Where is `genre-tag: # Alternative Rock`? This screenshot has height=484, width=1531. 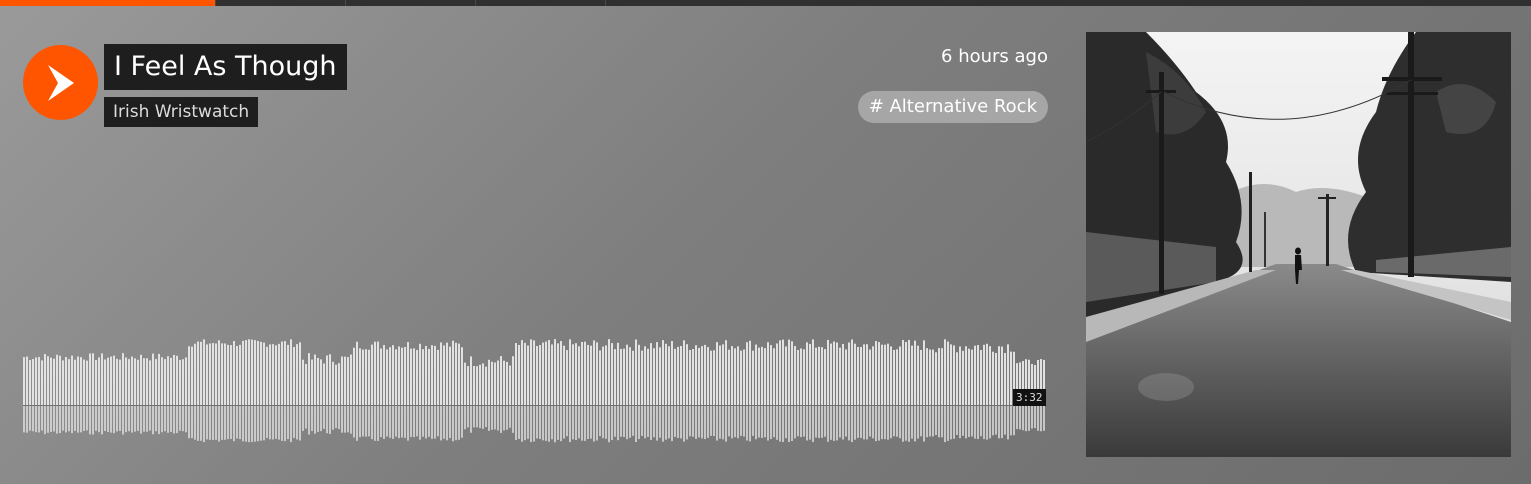 genre-tag: # Alternative Rock is located at coordinates (952, 107).